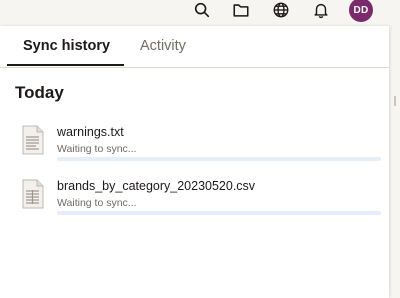 This screenshot has height=298, width=400. What do you see at coordinates (33, 194) in the screenshot?
I see `csv-file-icon` at bounding box center [33, 194].